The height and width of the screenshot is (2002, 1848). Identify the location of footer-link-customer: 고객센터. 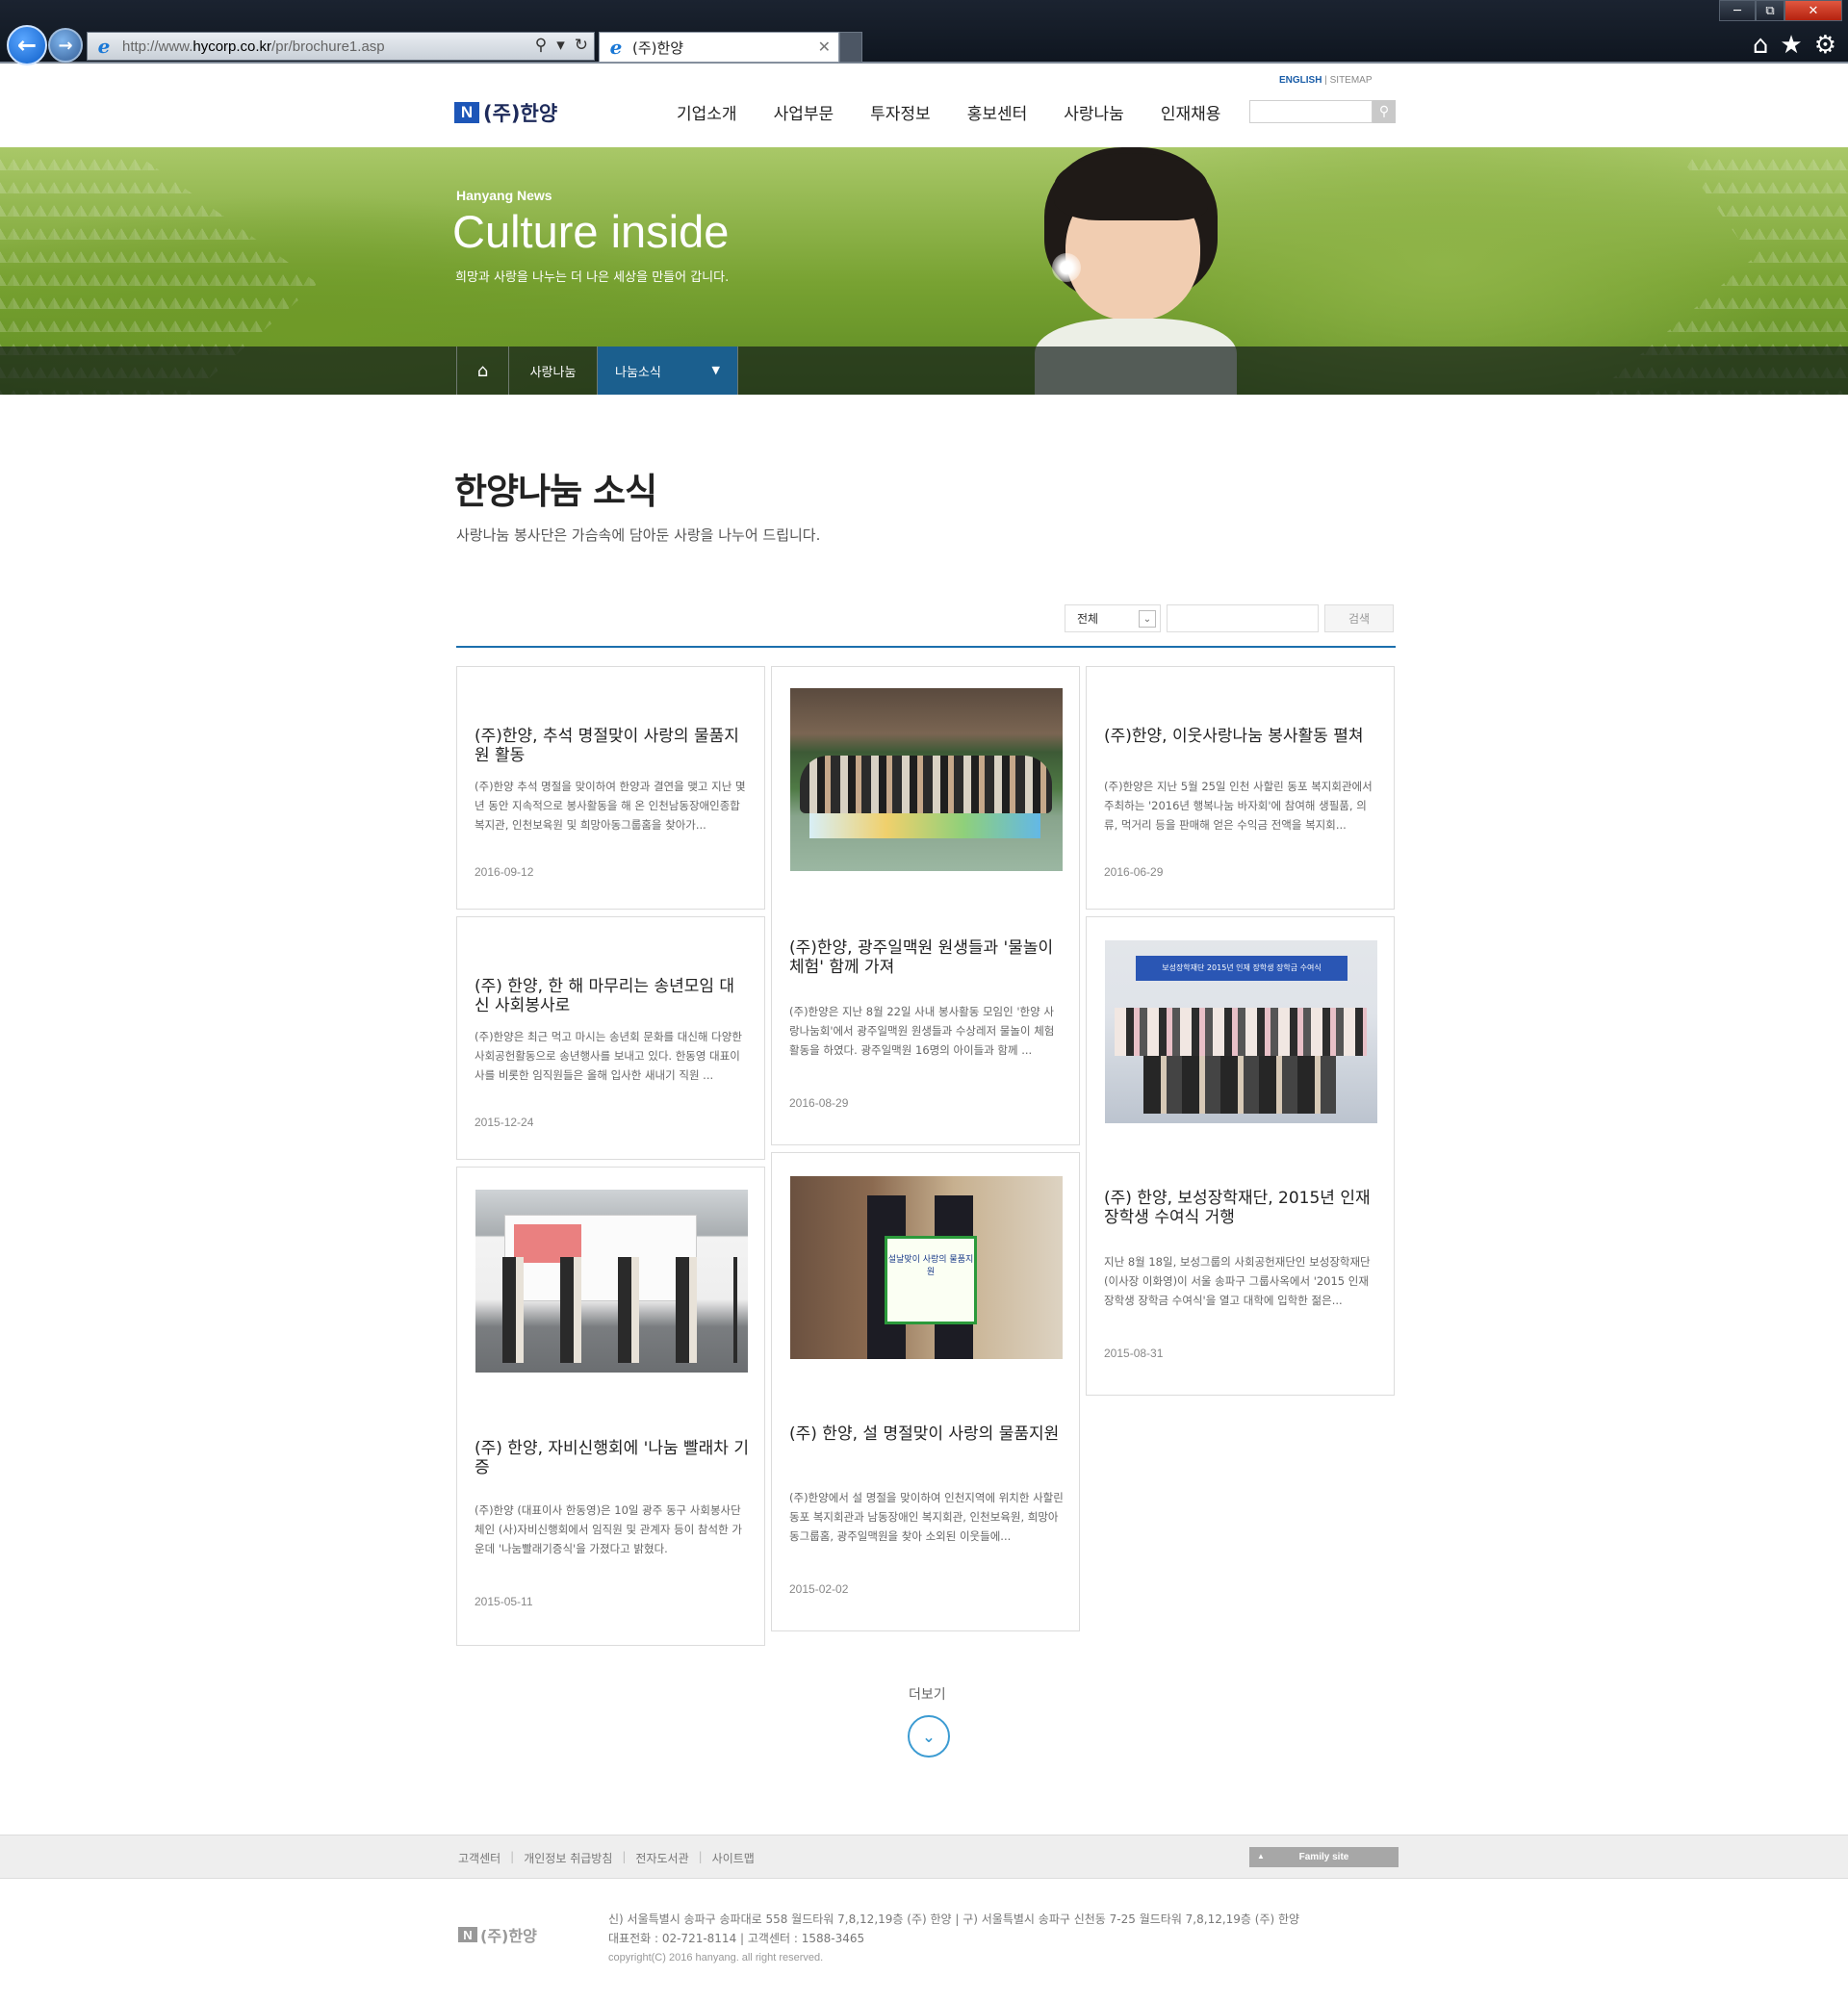
(479, 1858).